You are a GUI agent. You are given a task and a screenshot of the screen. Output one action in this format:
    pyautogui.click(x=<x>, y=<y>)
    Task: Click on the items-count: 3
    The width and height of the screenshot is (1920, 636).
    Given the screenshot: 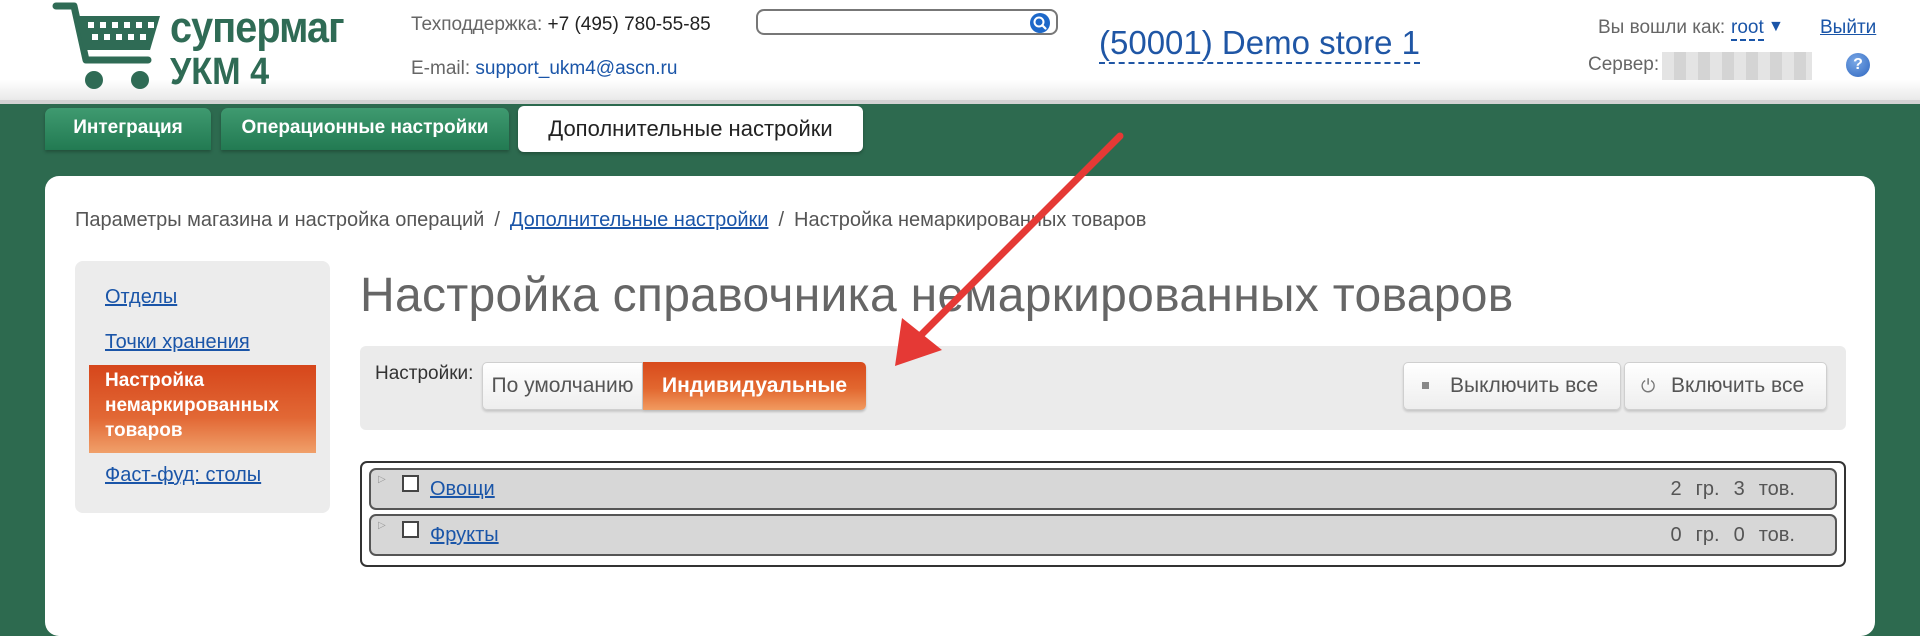 What is the action you would take?
    pyautogui.click(x=1739, y=489)
    